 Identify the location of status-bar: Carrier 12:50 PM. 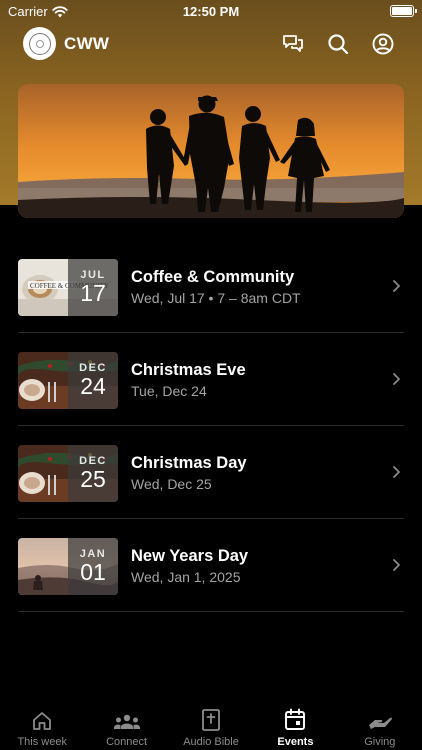
(211, 12).